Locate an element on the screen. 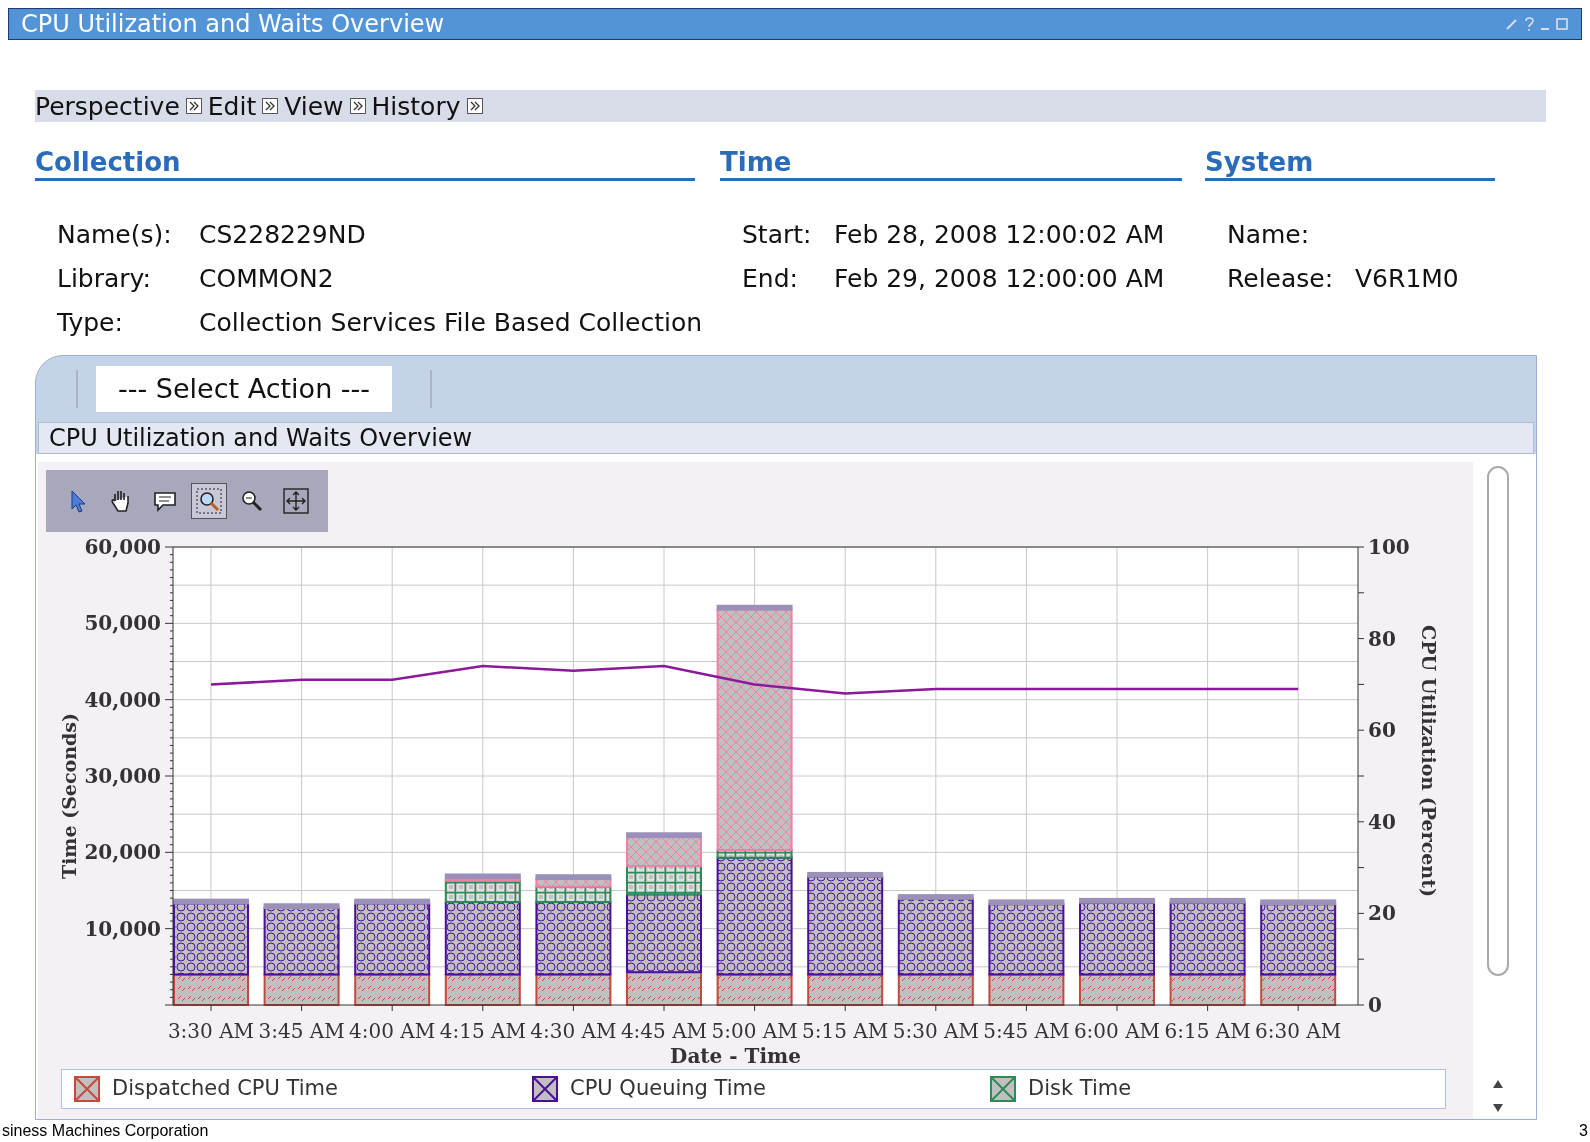 This screenshot has width=1590, height=1142. axis-tick-label: 5:30 AM is located at coordinates (935, 1031).